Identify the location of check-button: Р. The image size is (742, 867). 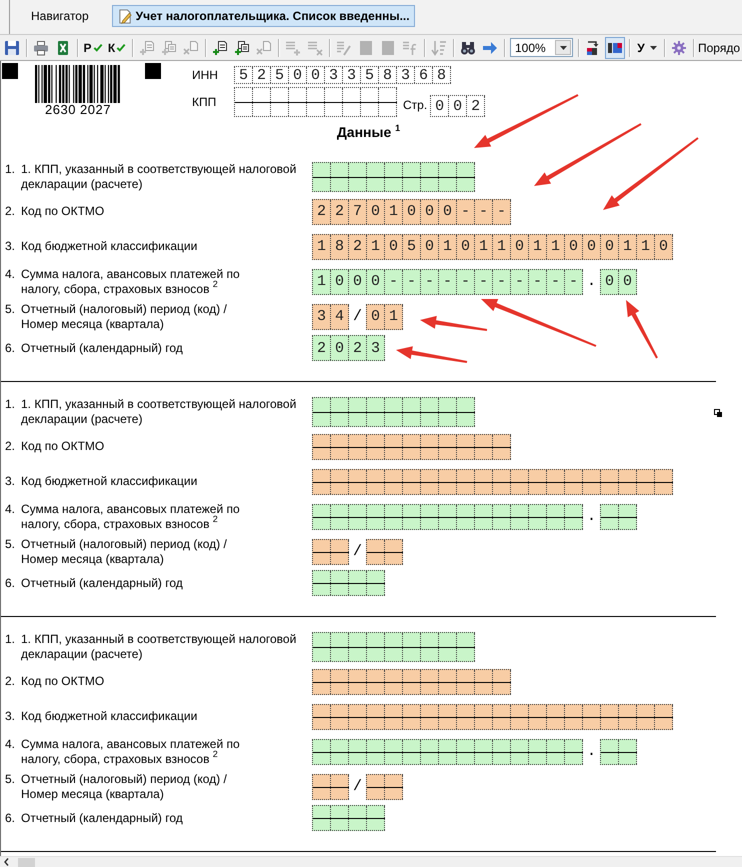
(93, 47).